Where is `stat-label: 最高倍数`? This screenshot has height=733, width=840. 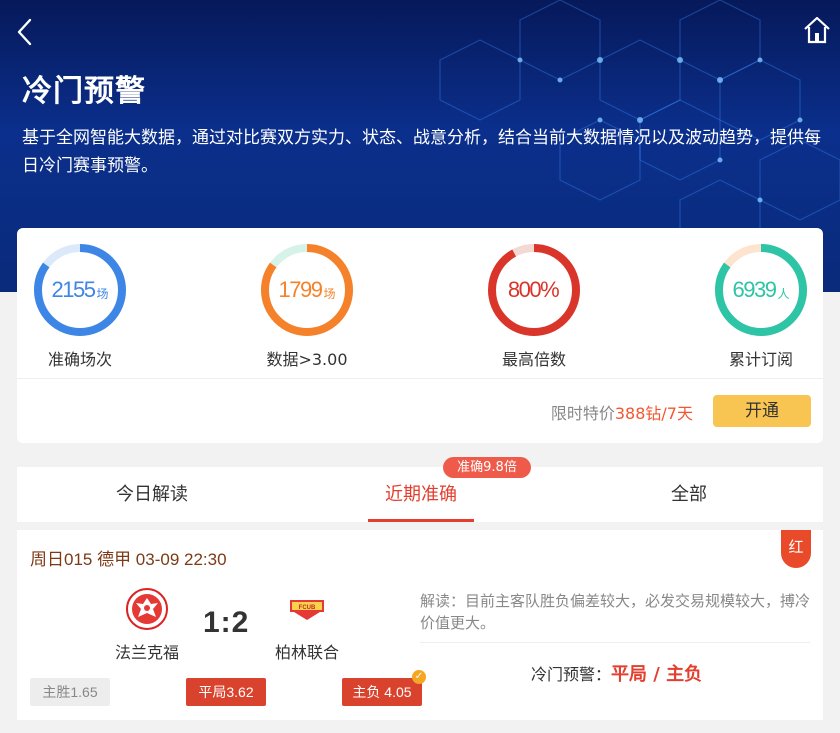
stat-label: 最高倍数 is located at coordinates (533, 359).